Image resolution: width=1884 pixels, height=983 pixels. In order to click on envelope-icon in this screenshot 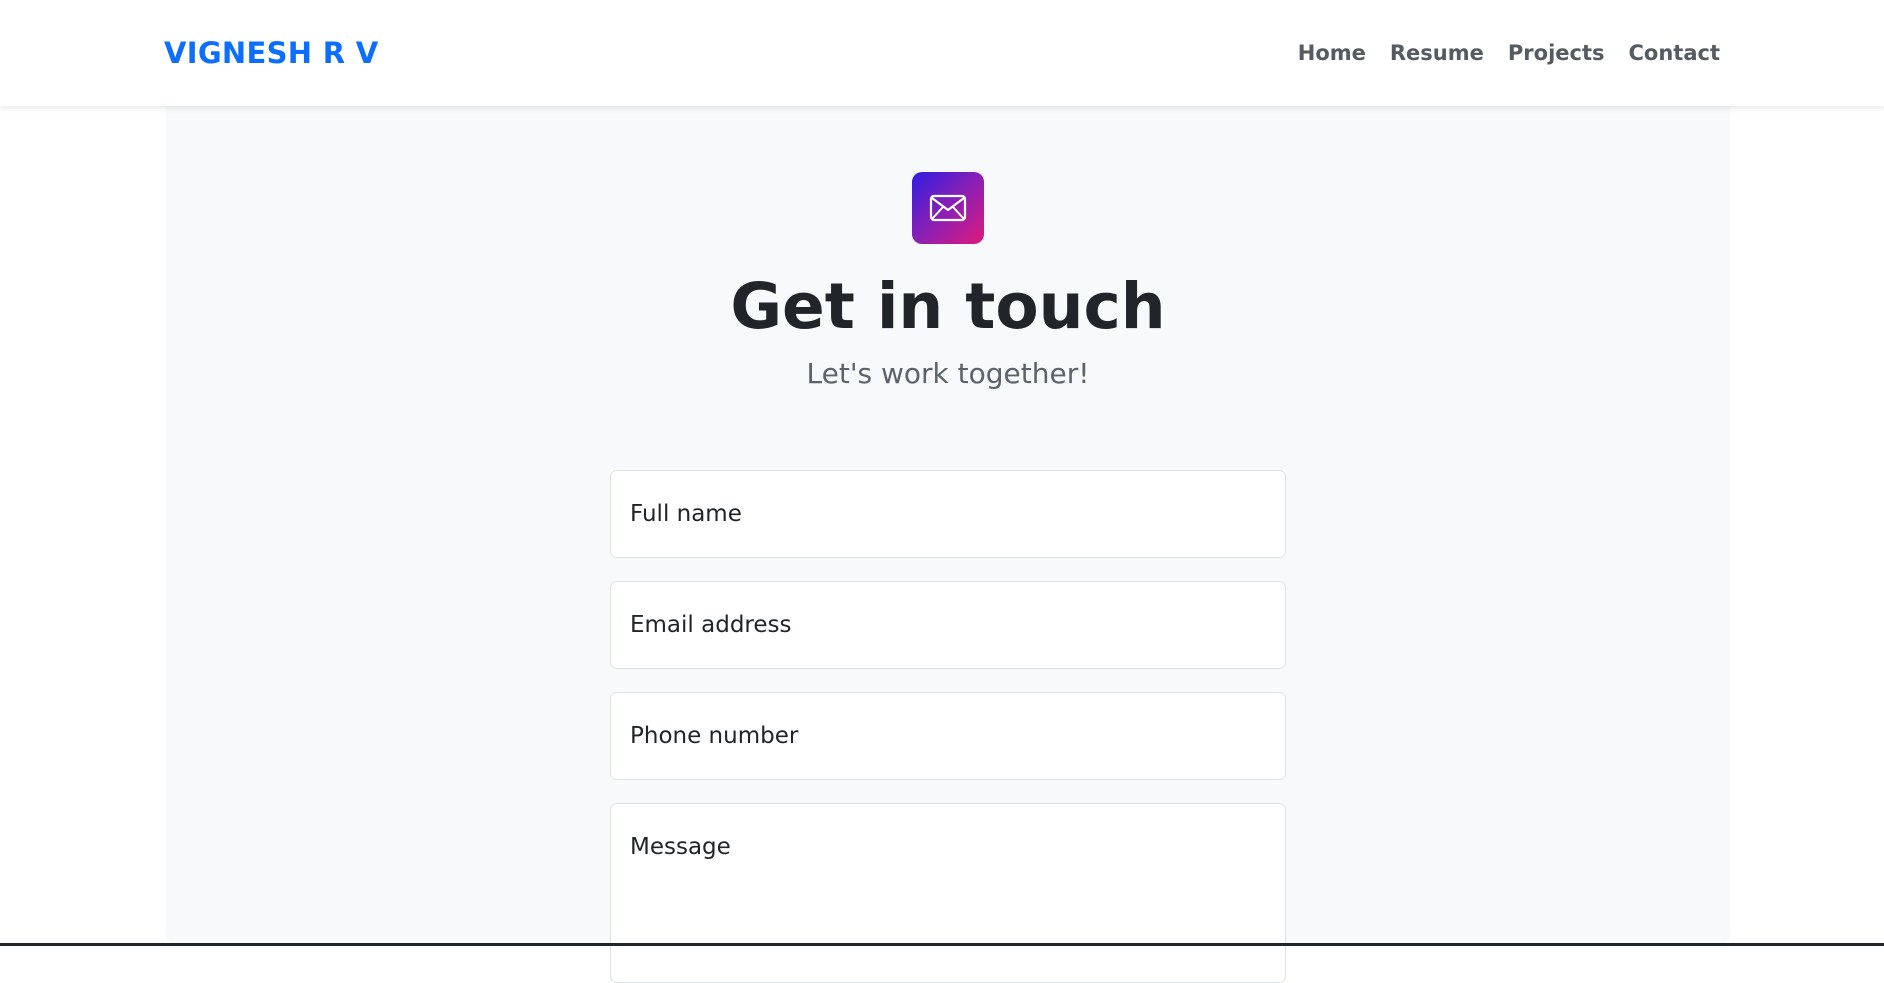, I will do `click(948, 208)`.